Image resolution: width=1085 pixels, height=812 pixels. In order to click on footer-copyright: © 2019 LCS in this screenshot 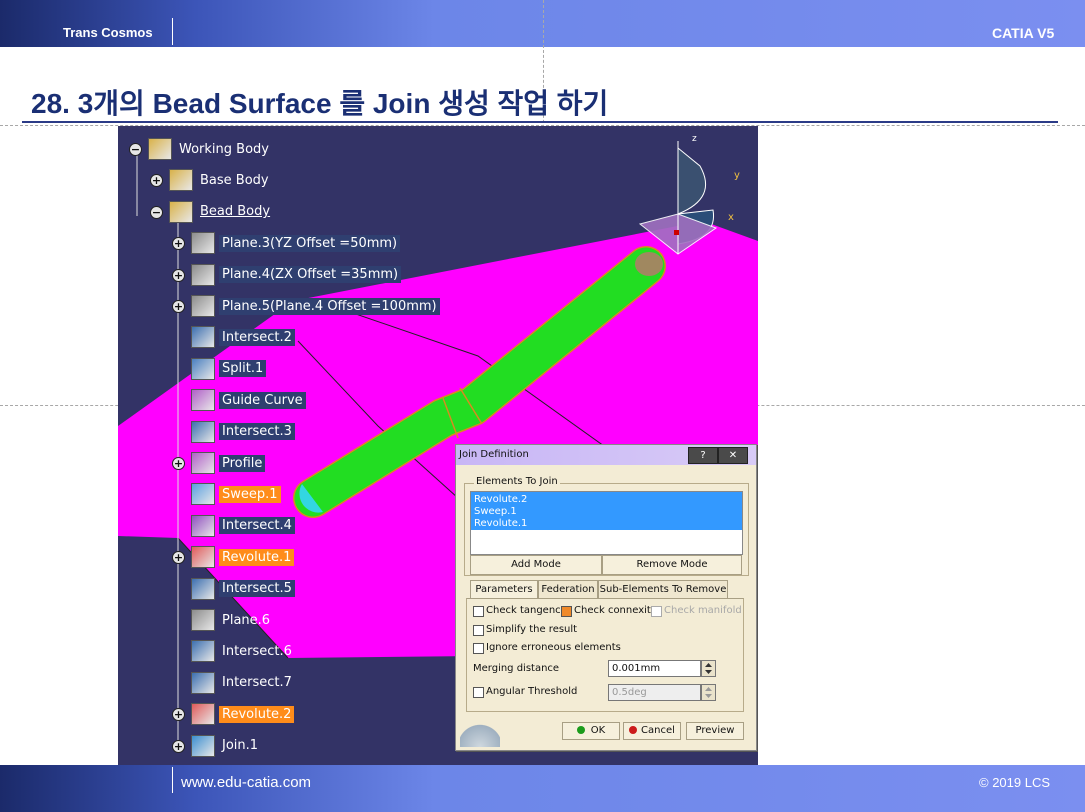, I will do `click(1015, 782)`.